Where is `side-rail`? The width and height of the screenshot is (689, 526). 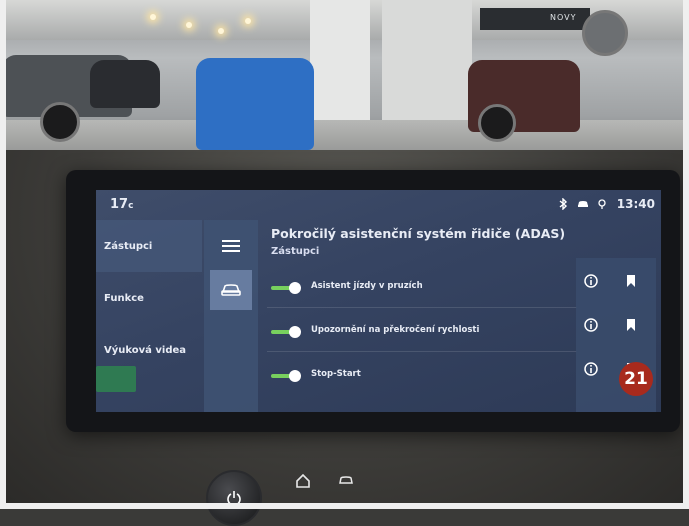 side-rail is located at coordinates (231, 316).